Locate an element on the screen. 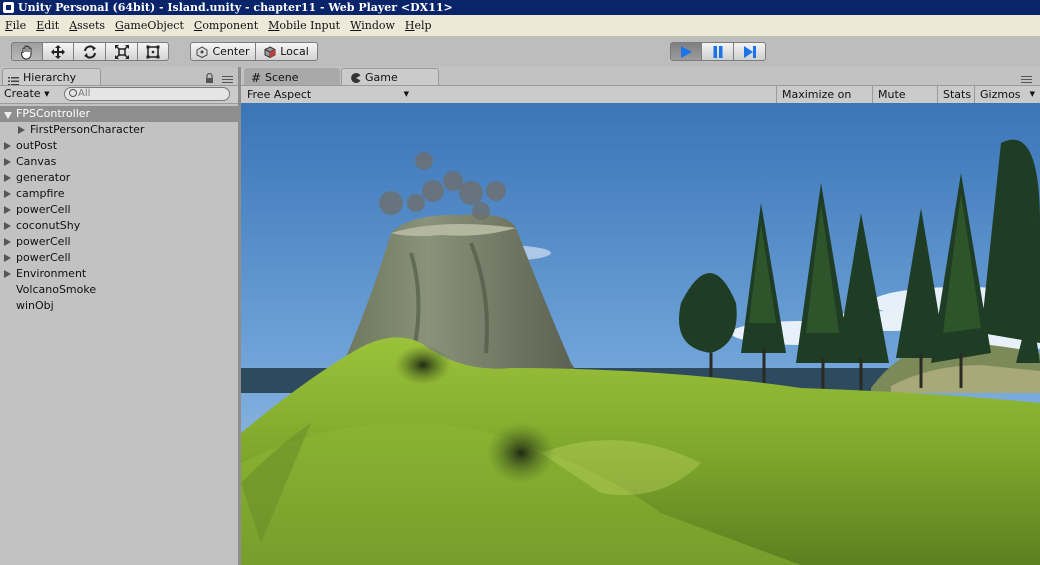 The width and height of the screenshot is (1040, 565). hierarchy-item-label: FirstPersonCharacter is located at coordinates (87, 129).